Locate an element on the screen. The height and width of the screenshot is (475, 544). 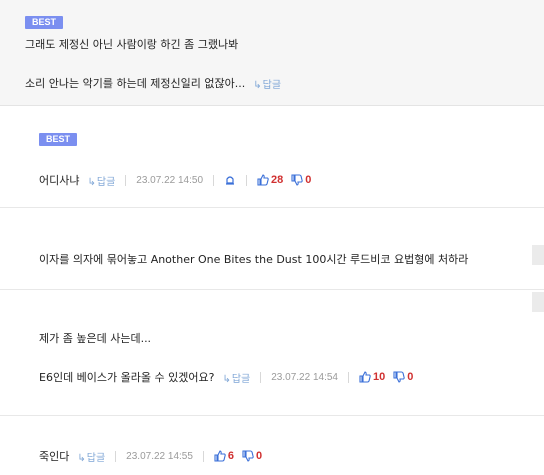
comment-5: 죽인다 ↳답글 23.07.22 14:55 6 0 is located at coordinates (150, 456).